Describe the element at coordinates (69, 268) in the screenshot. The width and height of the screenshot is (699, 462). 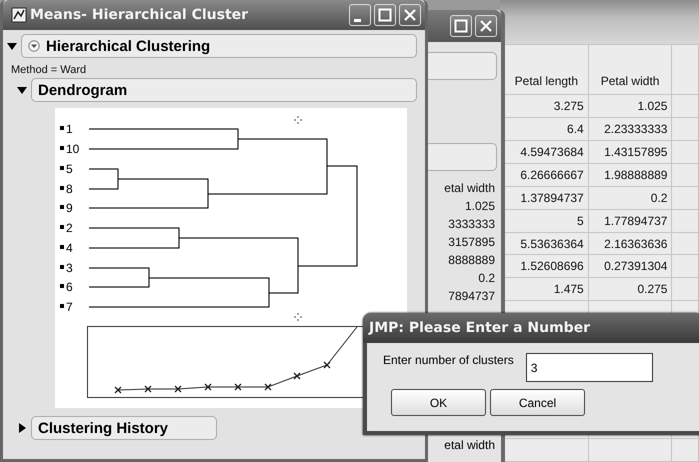
I see `leaf-label: 3` at that location.